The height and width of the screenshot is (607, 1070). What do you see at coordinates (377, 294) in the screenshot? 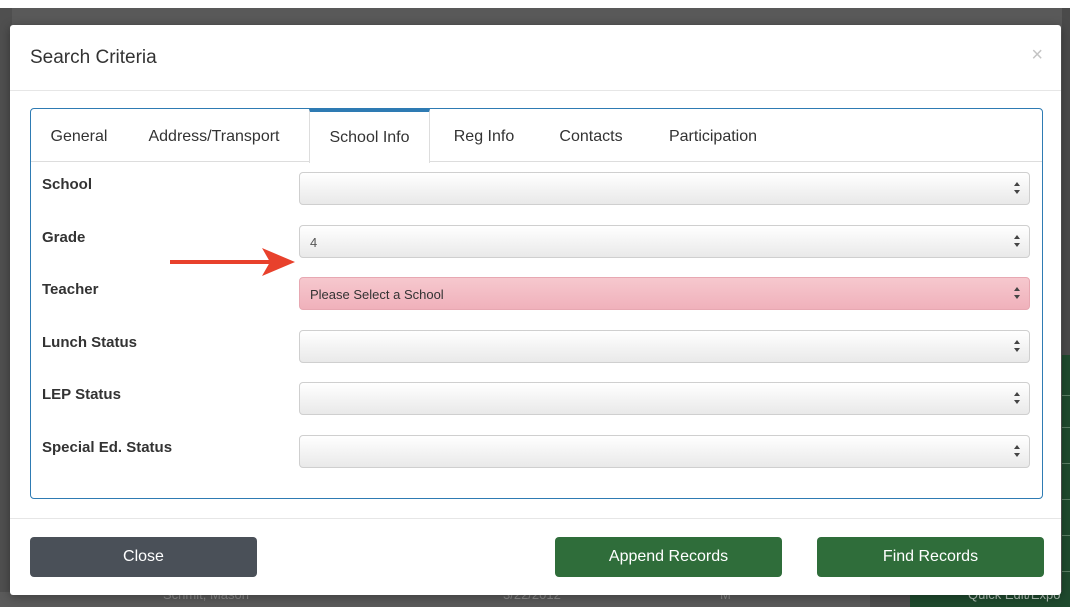
I see `teacher-select-value: Please Select a School` at bounding box center [377, 294].